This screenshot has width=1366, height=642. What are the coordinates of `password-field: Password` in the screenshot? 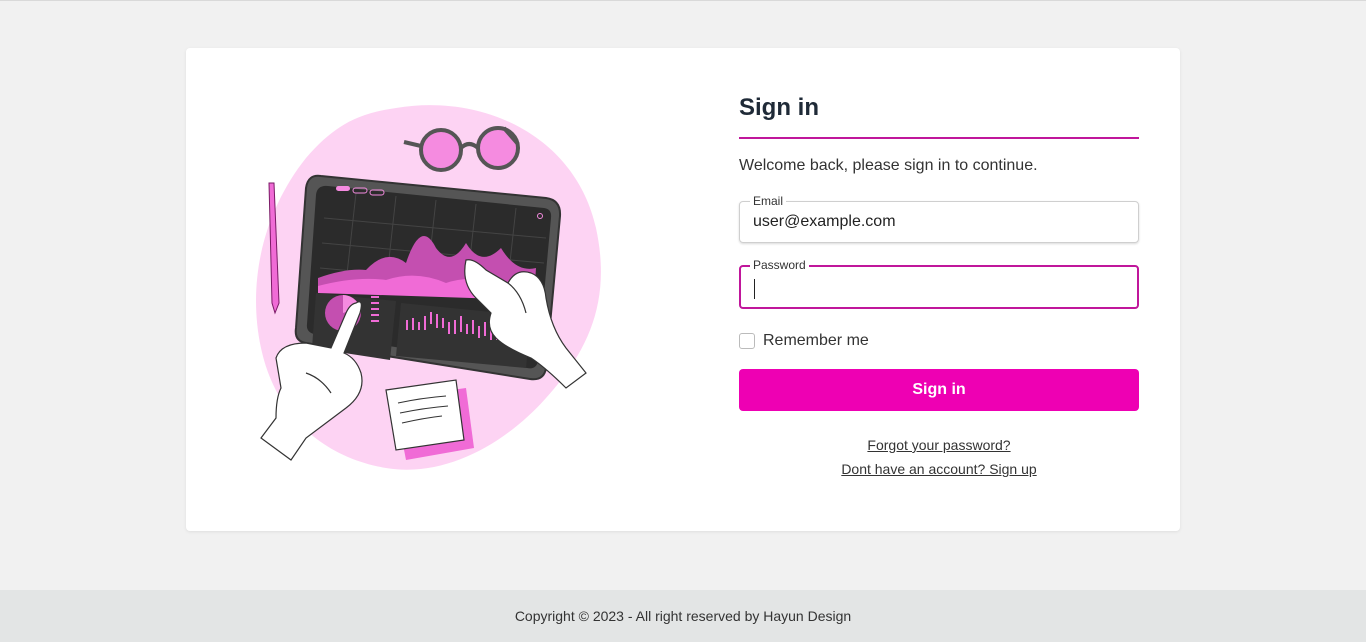 It's located at (939, 284).